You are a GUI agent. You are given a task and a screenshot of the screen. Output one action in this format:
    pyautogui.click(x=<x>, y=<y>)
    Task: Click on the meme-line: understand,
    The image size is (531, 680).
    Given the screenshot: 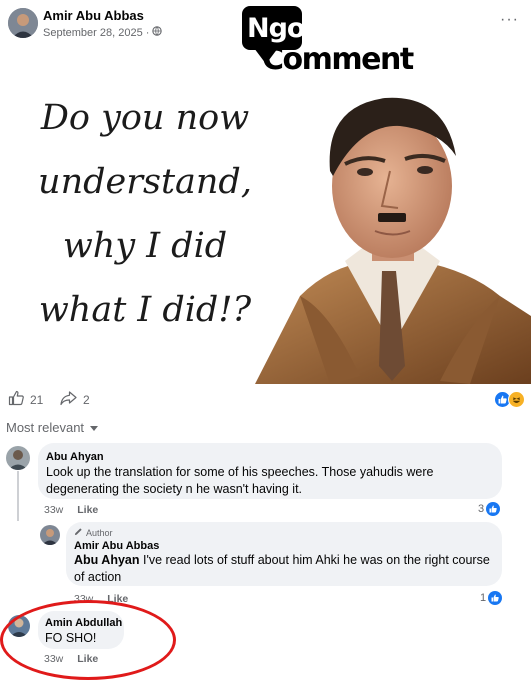 What is the action you would take?
    pyautogui.click(x=145, y=182)
    